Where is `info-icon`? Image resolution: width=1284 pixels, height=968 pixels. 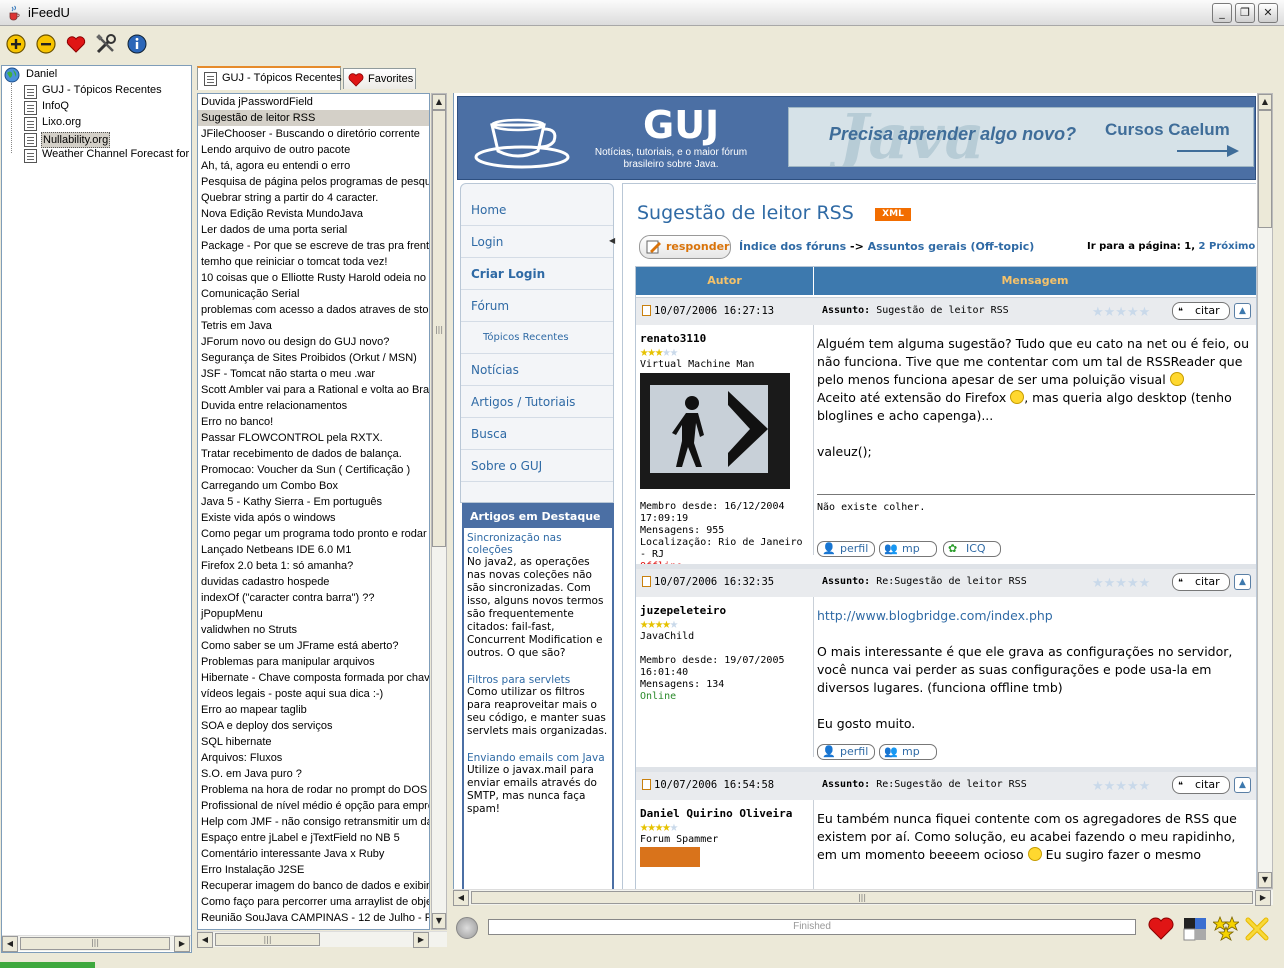 info-icon is located at coordinates (137, 44).